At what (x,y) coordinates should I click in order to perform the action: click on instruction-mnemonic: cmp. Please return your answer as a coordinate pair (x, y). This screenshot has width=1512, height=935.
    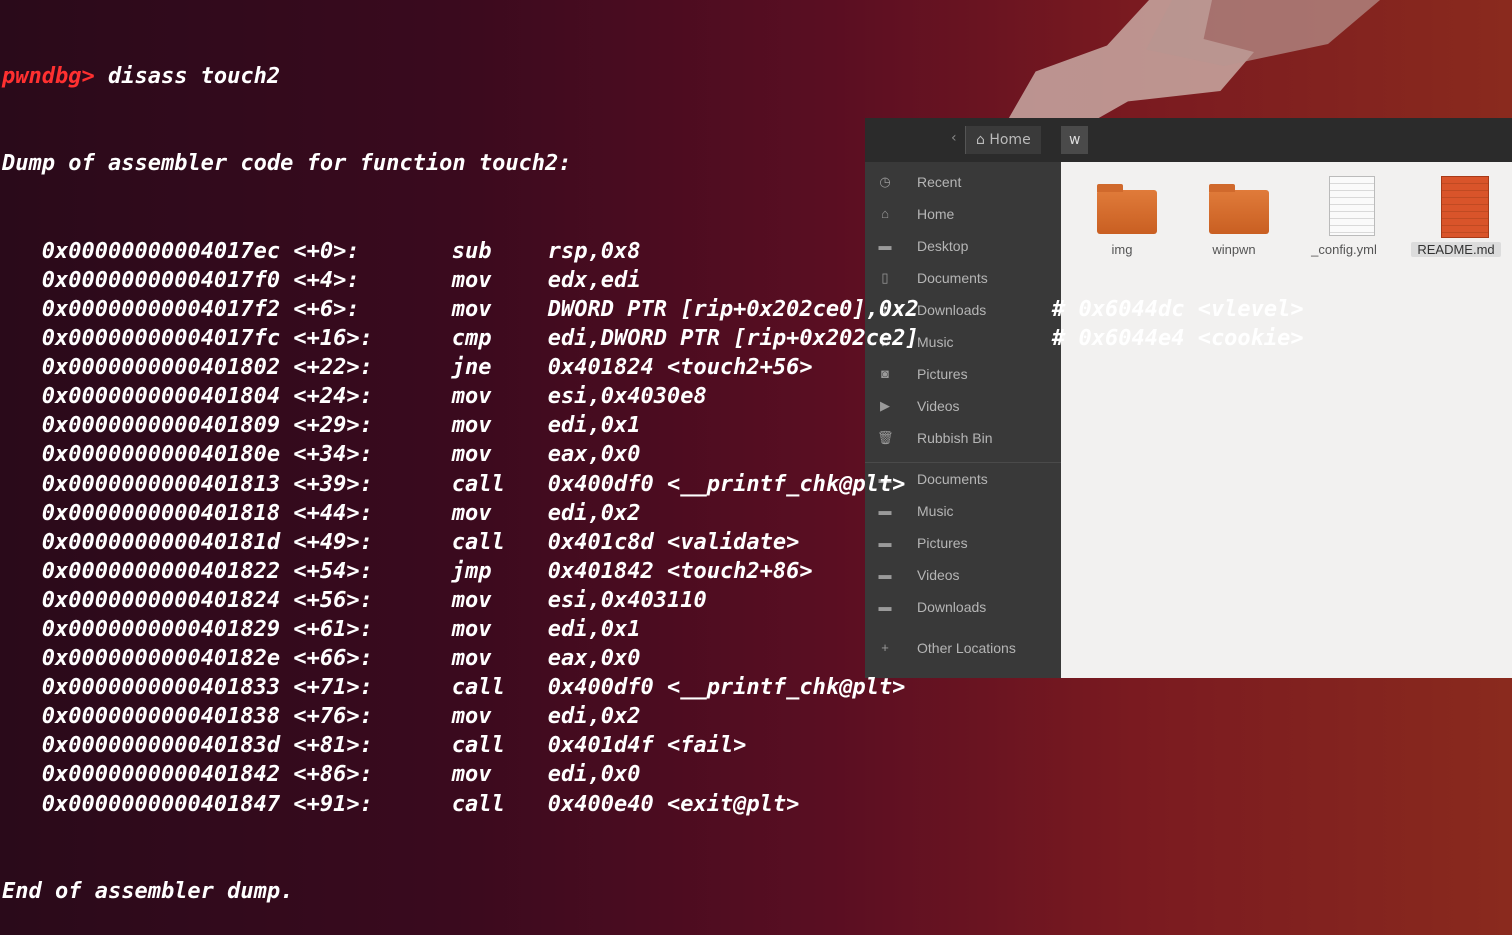
    Looking at the image, I should click on (471, 339).